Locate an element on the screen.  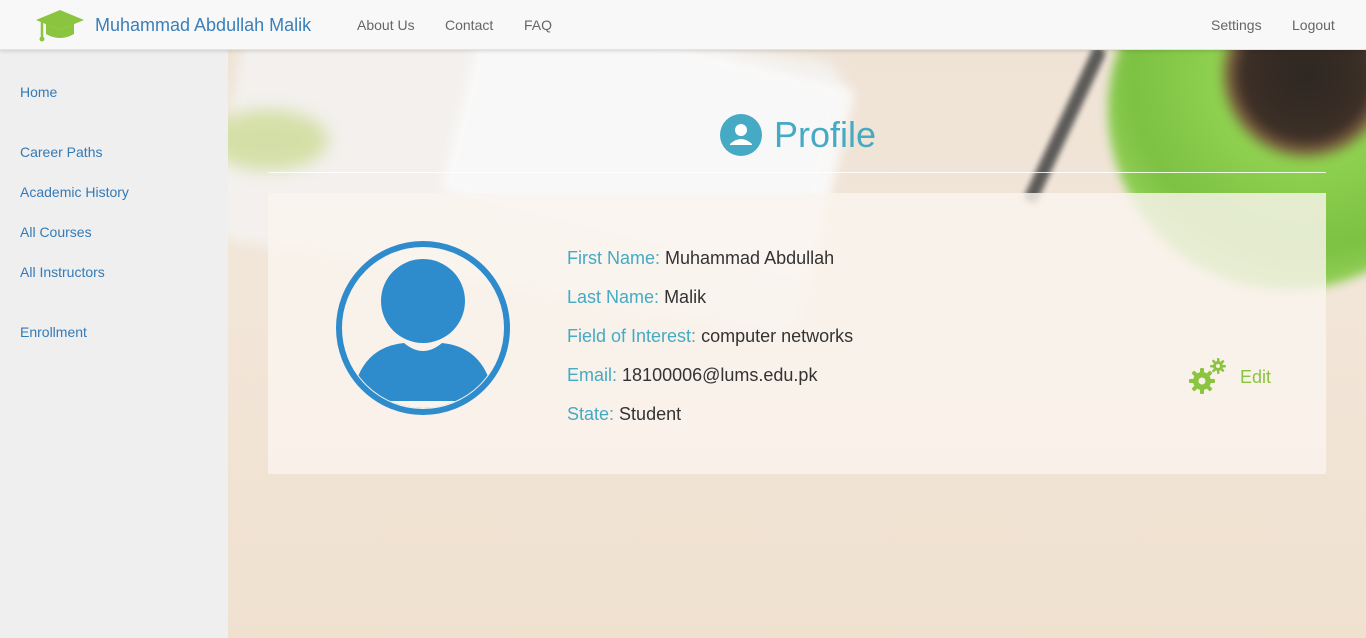
nav-settings: Settings is located at coordinates (1236, 25).